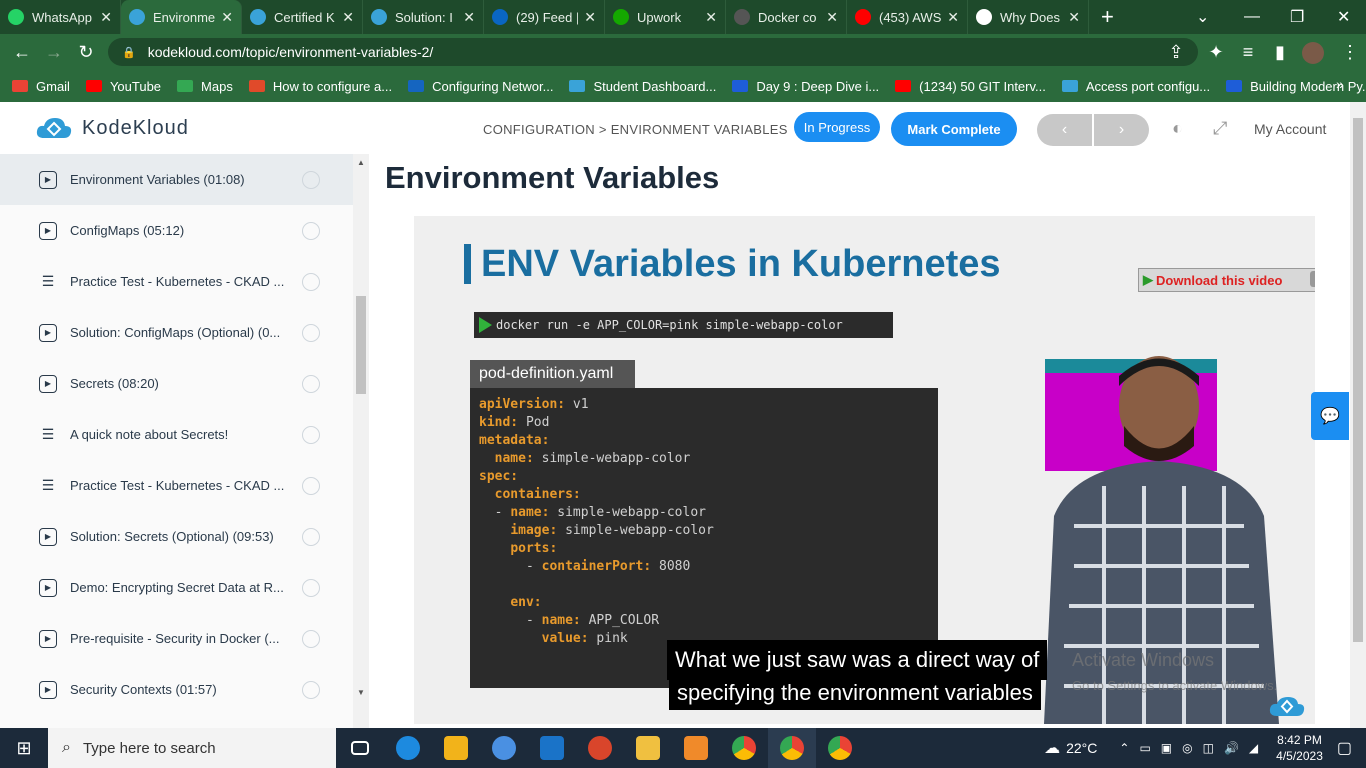 This screenshot has height=768, width=1366. I want to click on download-video-button: Download this video, so click(1219, 280).